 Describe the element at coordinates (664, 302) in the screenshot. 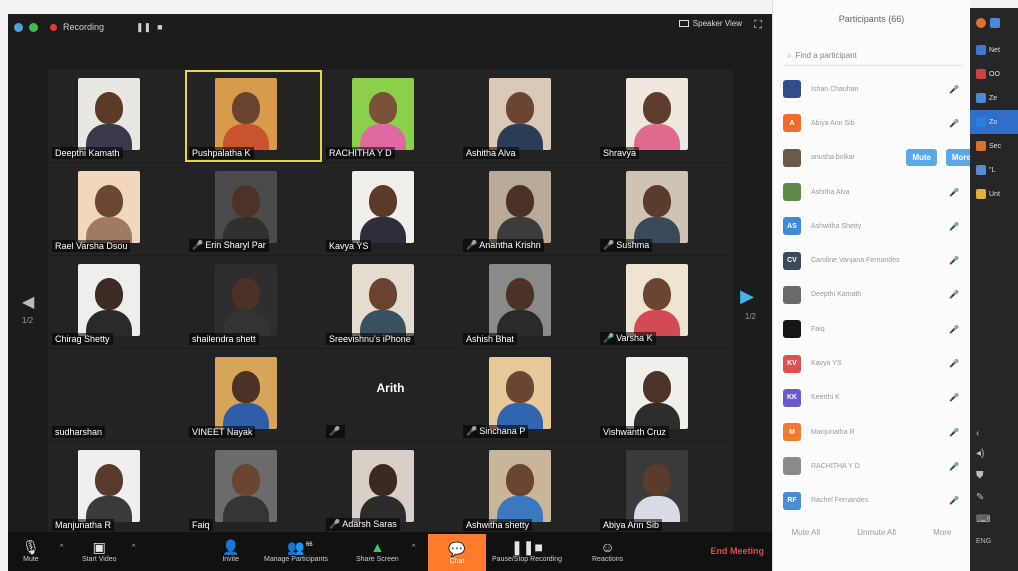

I see `video-tile: 🎤 Varsha K` at that location.